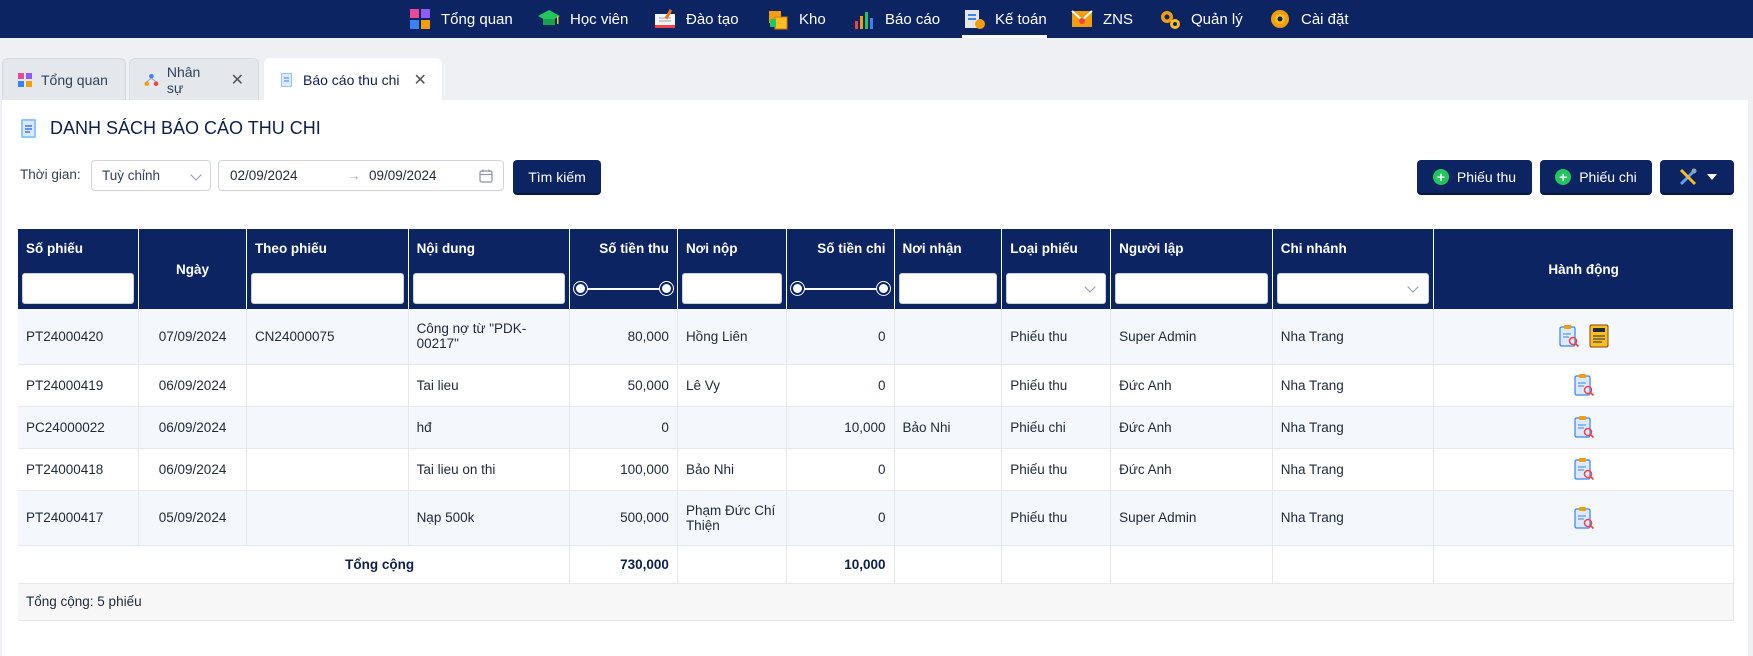 This screenshot has width=1753, height=656. I want to click on chi-nhanh-filter-select, so click(1353, 288).